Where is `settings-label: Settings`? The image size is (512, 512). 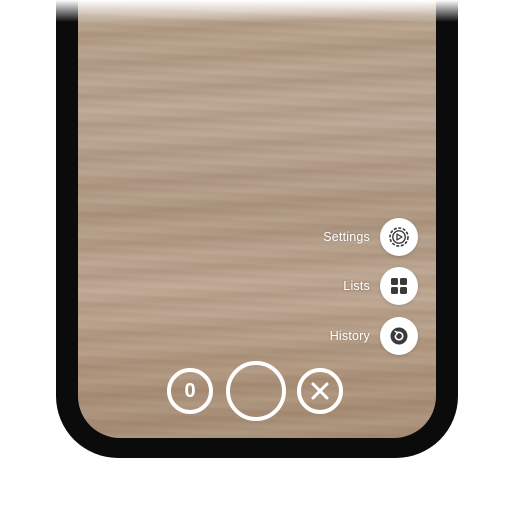
settings-label: Settings is located at coordinates (346, 237).